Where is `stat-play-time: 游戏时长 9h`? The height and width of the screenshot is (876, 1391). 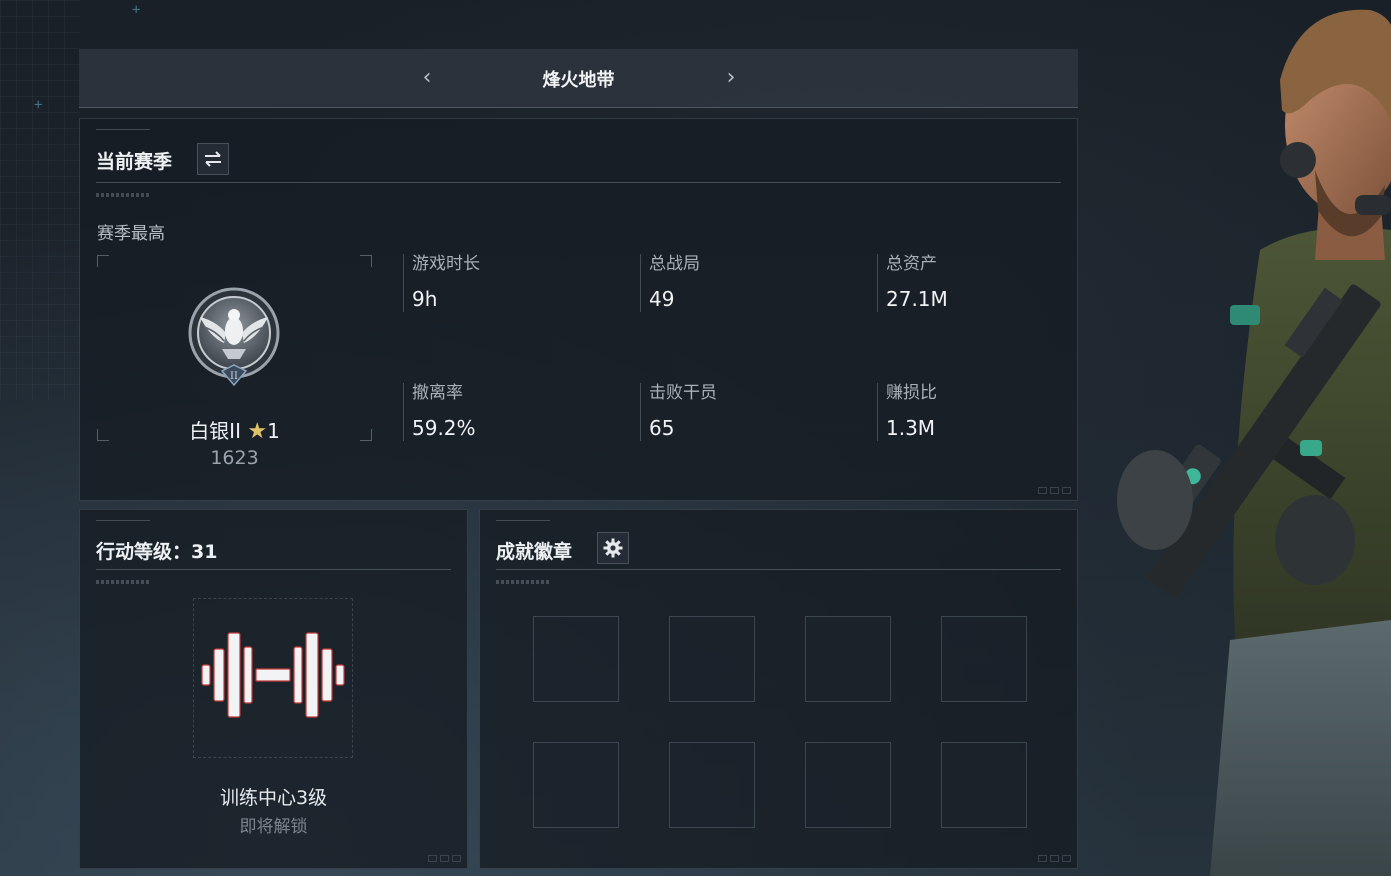 stat-play-time: 游戏时长 9h is located at coordinates (441, 283).